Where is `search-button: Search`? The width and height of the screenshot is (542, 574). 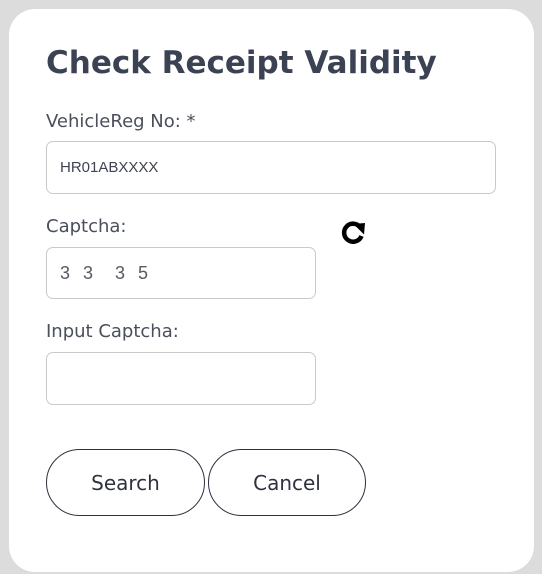 search-button: Search is located at coordinates (125, 482).